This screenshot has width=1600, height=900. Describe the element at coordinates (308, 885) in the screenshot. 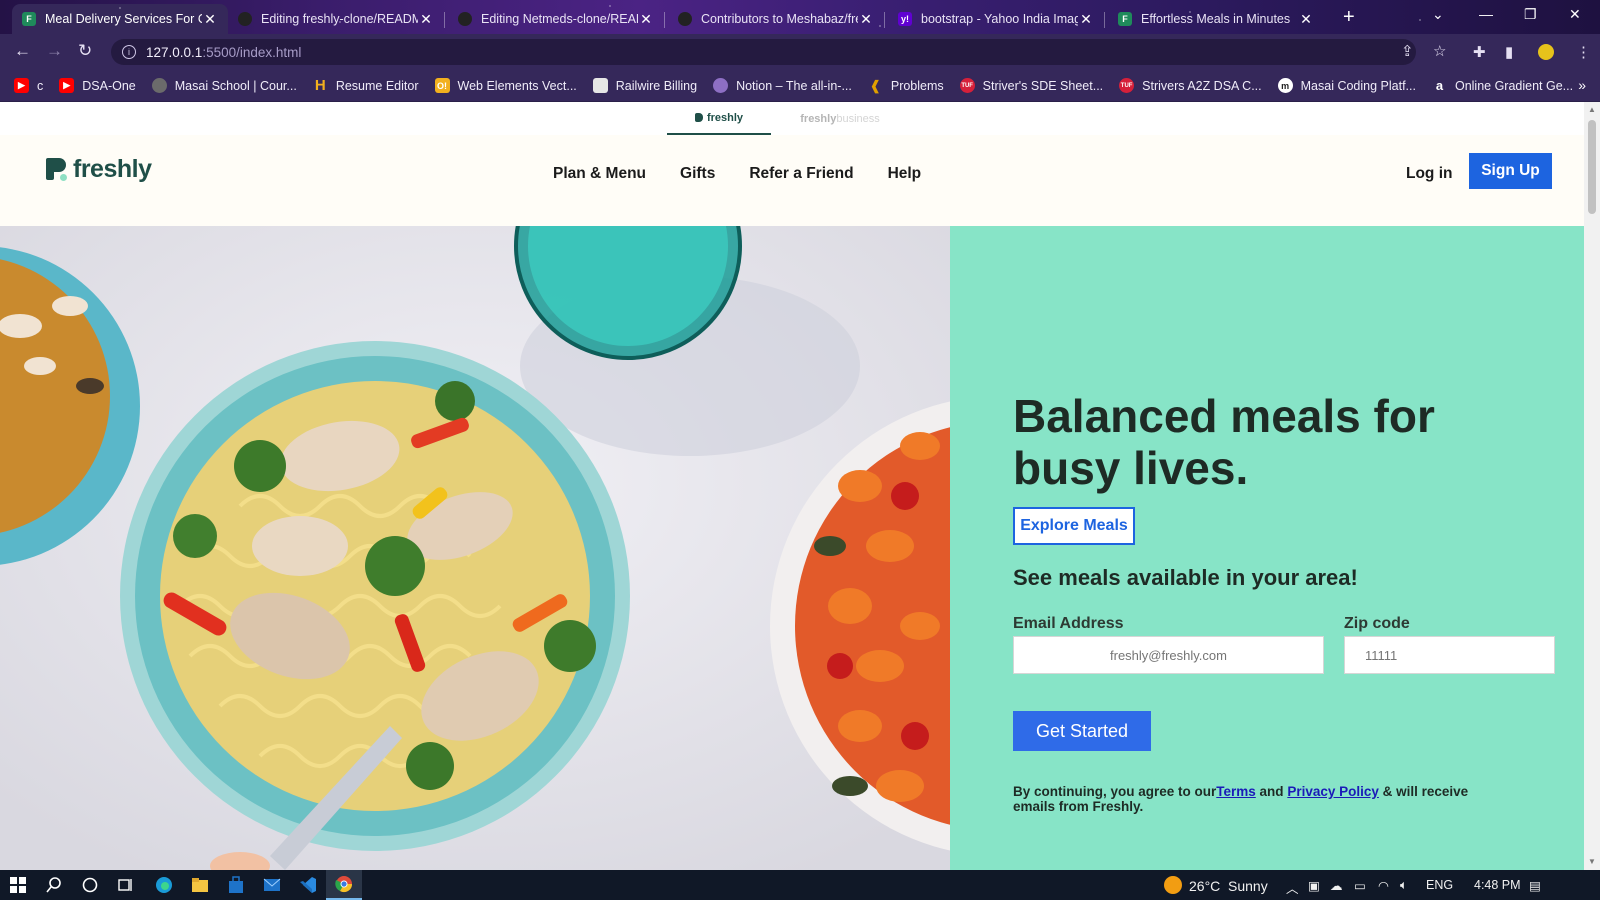

I see `vscode-icon` at that location.